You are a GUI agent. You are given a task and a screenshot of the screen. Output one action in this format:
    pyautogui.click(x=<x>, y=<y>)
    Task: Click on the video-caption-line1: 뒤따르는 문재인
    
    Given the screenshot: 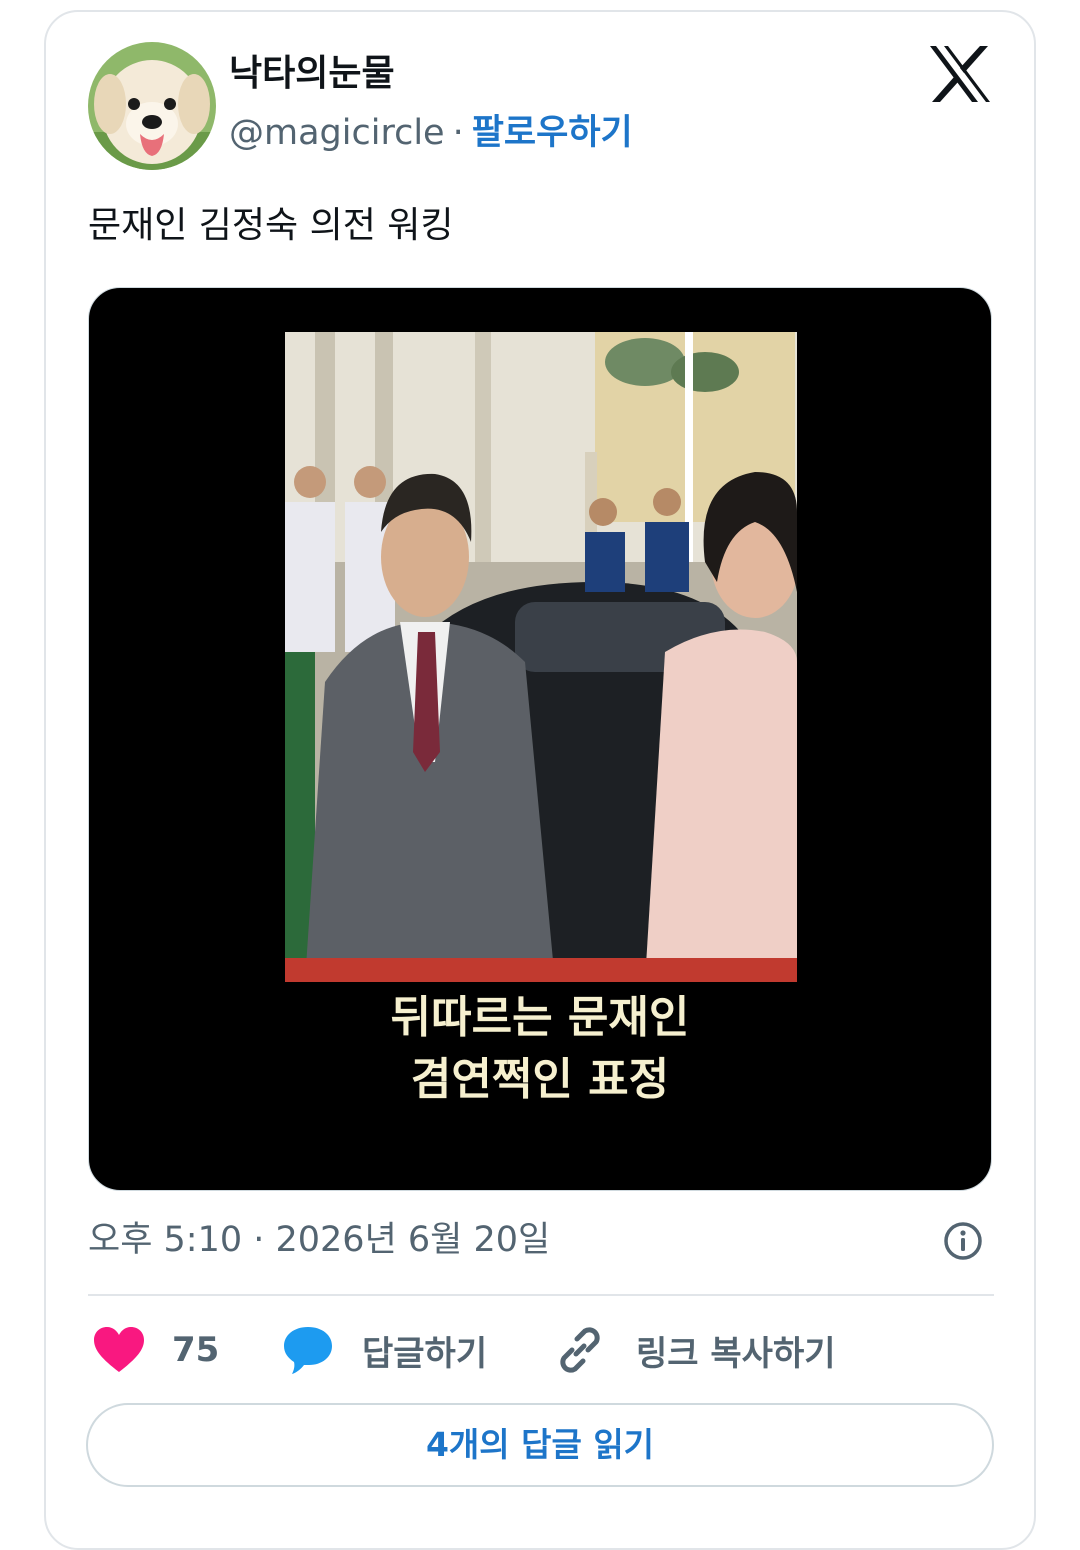 What is the action you would take?
    pyautogui.click(x=540, y=1017)
    